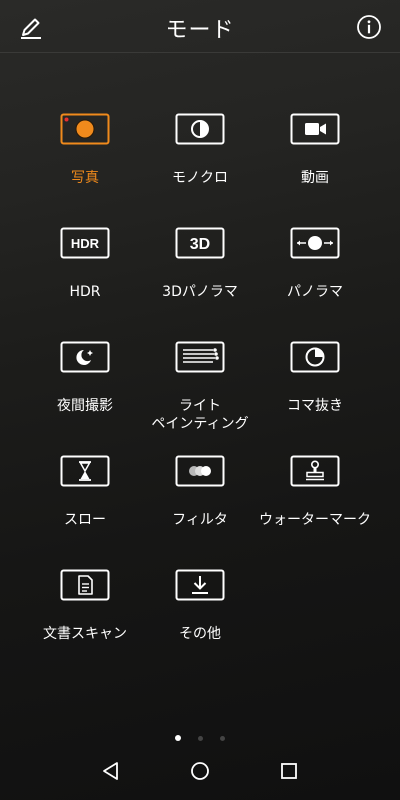 Image resolution: width=400 pixels, height=800 pixels. I want to click on hourglass-icon, so click(85, 471).